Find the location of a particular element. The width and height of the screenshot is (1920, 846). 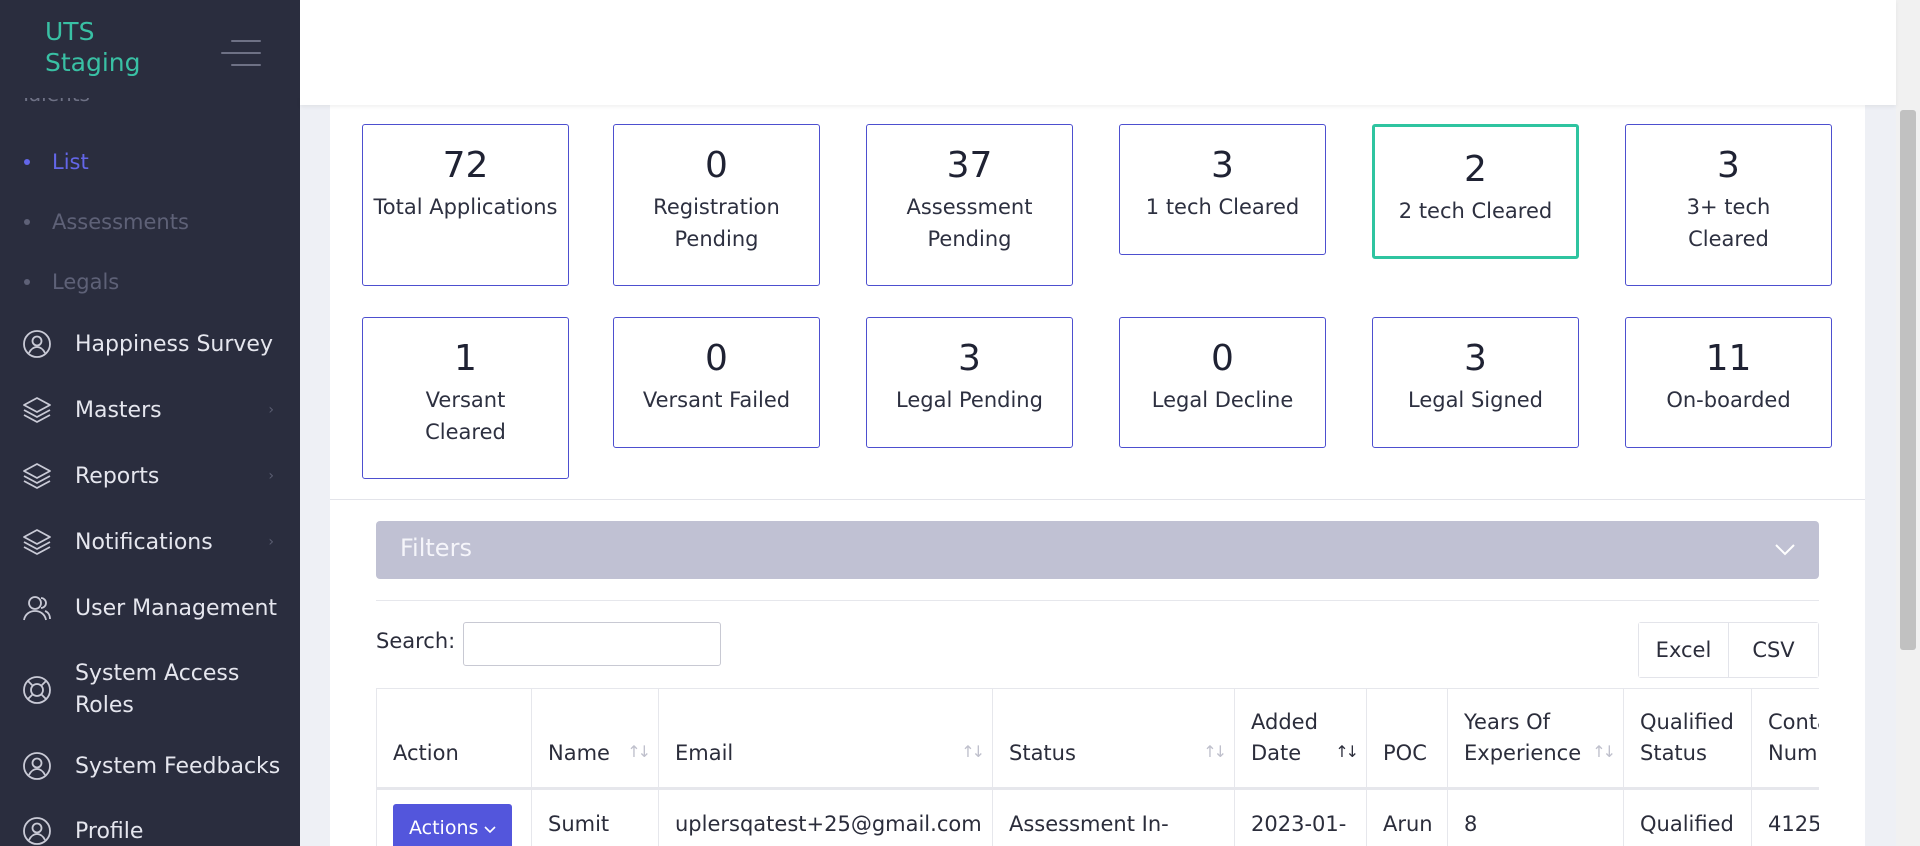

sidebar-item-reports: Reports › is located at coordinates (150, 476).